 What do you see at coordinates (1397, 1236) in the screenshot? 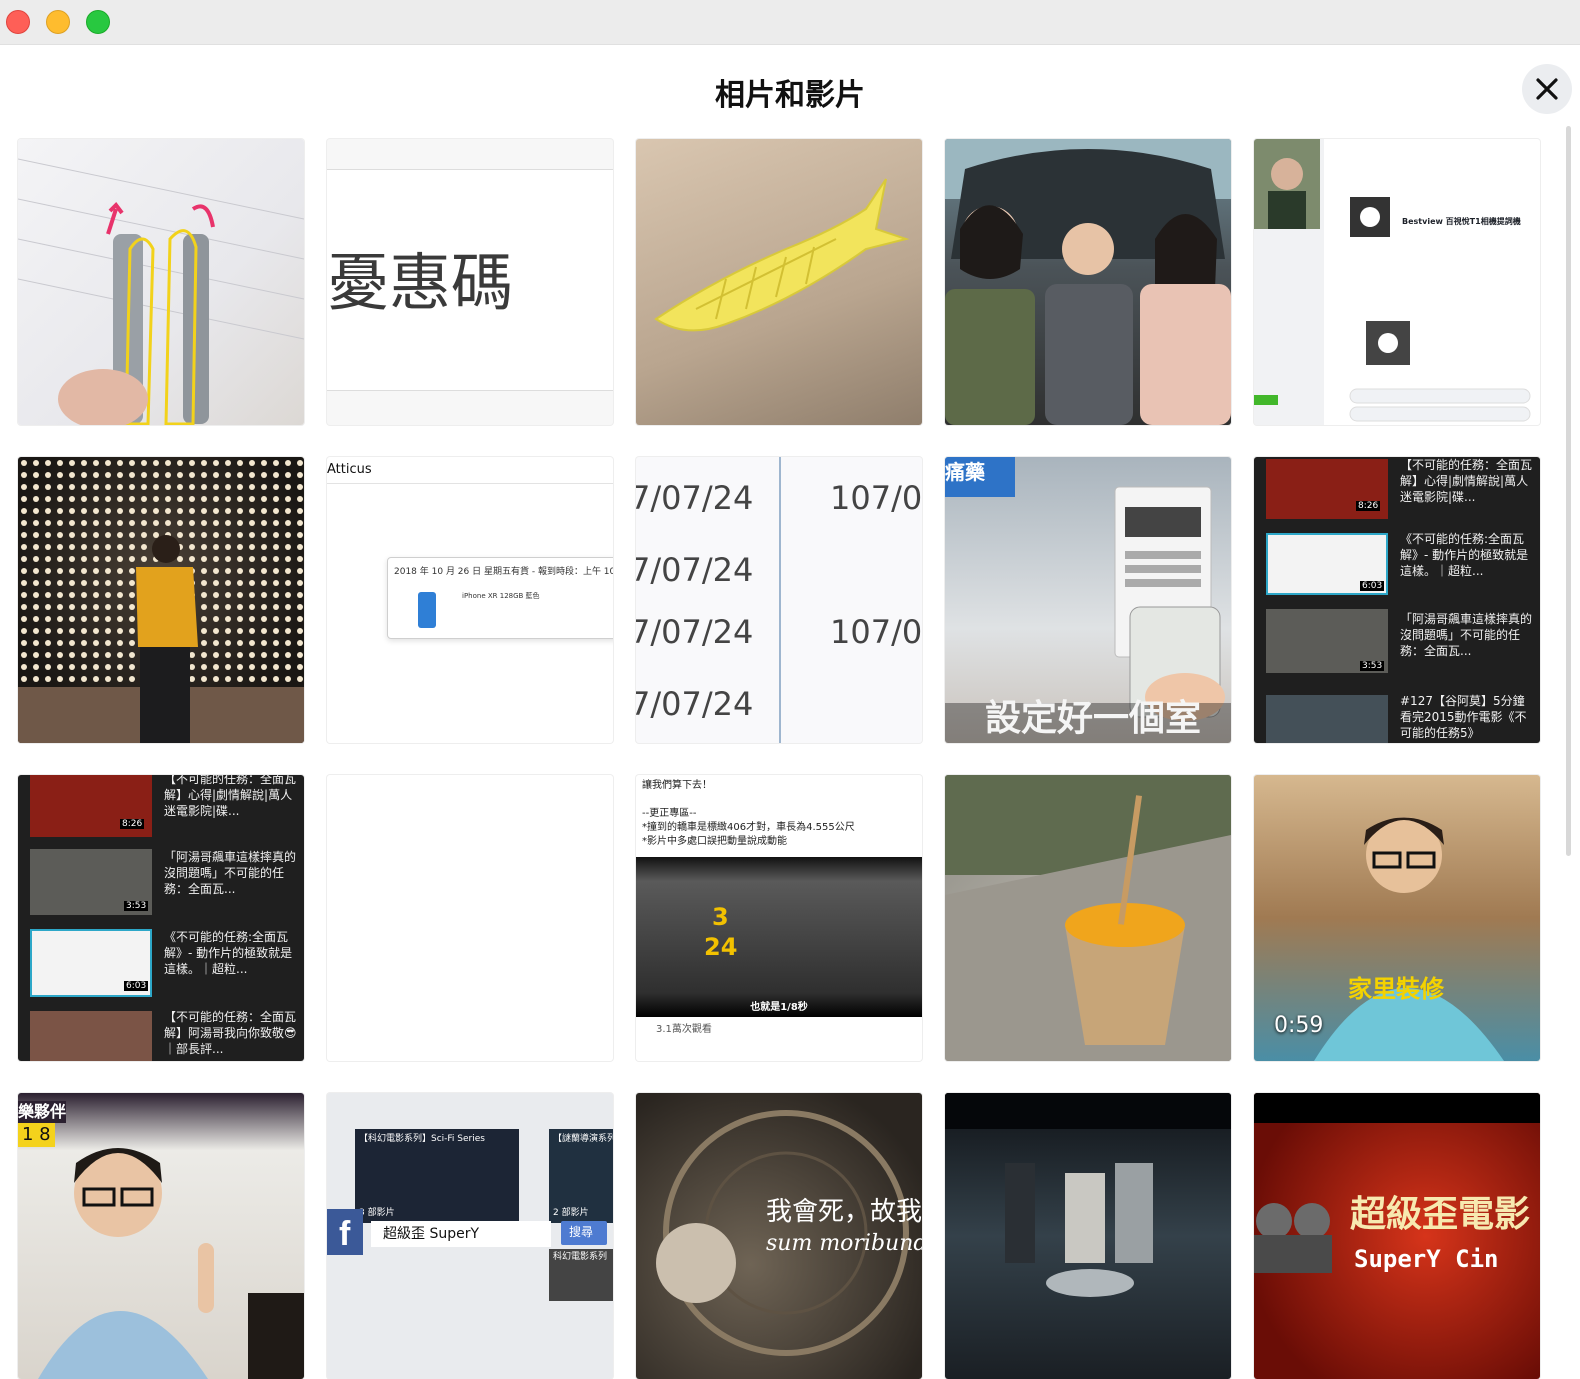
I see `media-tile-20: 超級歪電影 SuperY Cin` at bounding box center [1397, 1236].